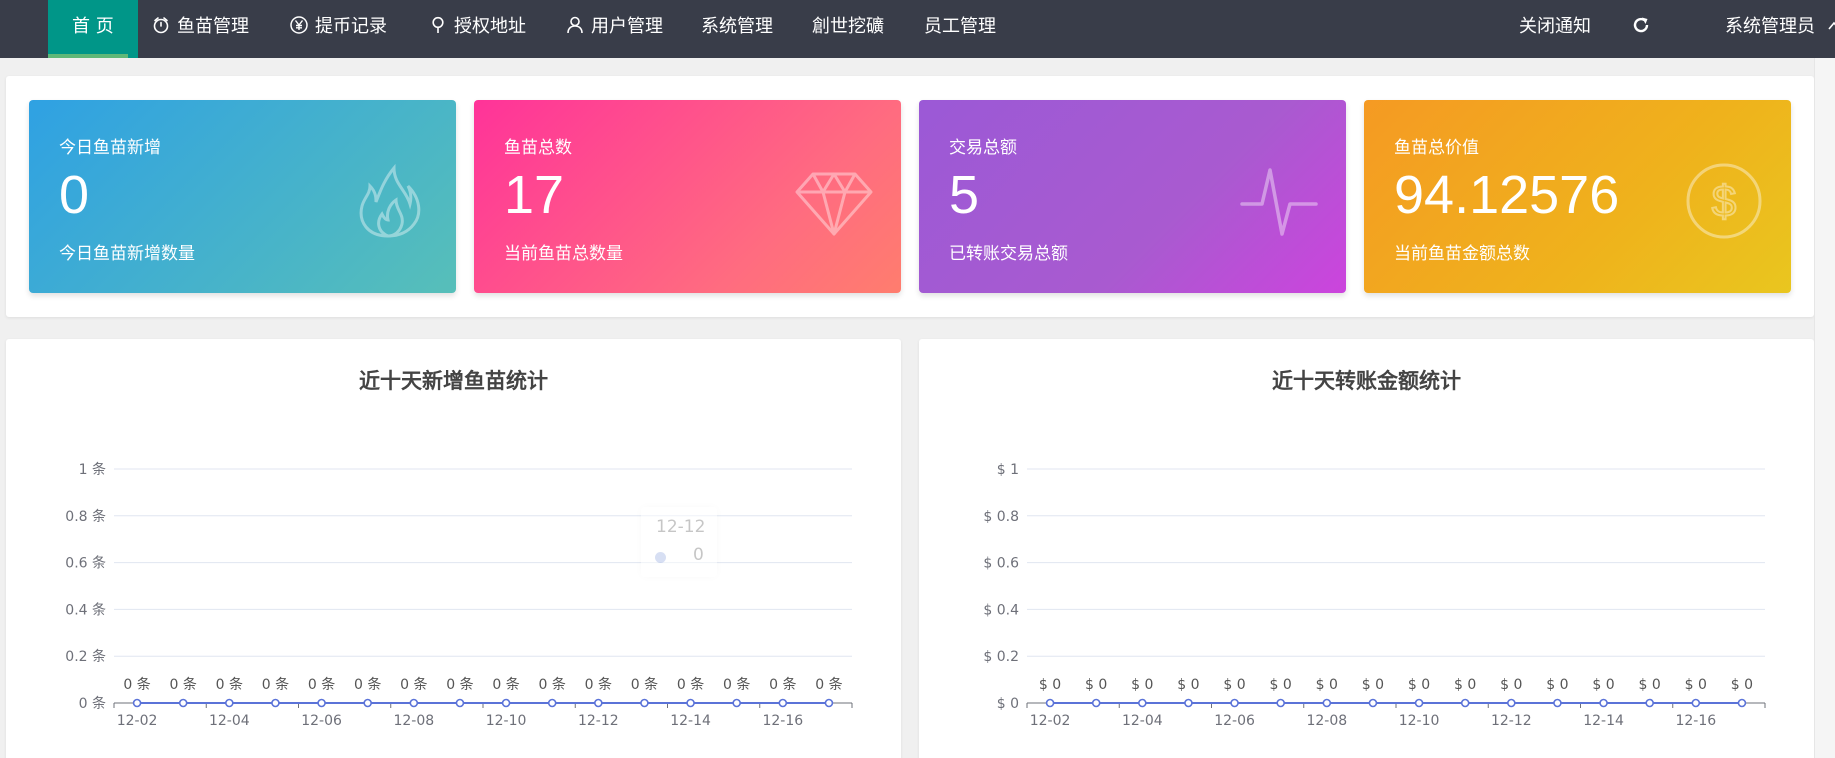  Describe the element at coordinates (681, 527) in the screenshot. I see `tooltip-date: 12-12` at that location.